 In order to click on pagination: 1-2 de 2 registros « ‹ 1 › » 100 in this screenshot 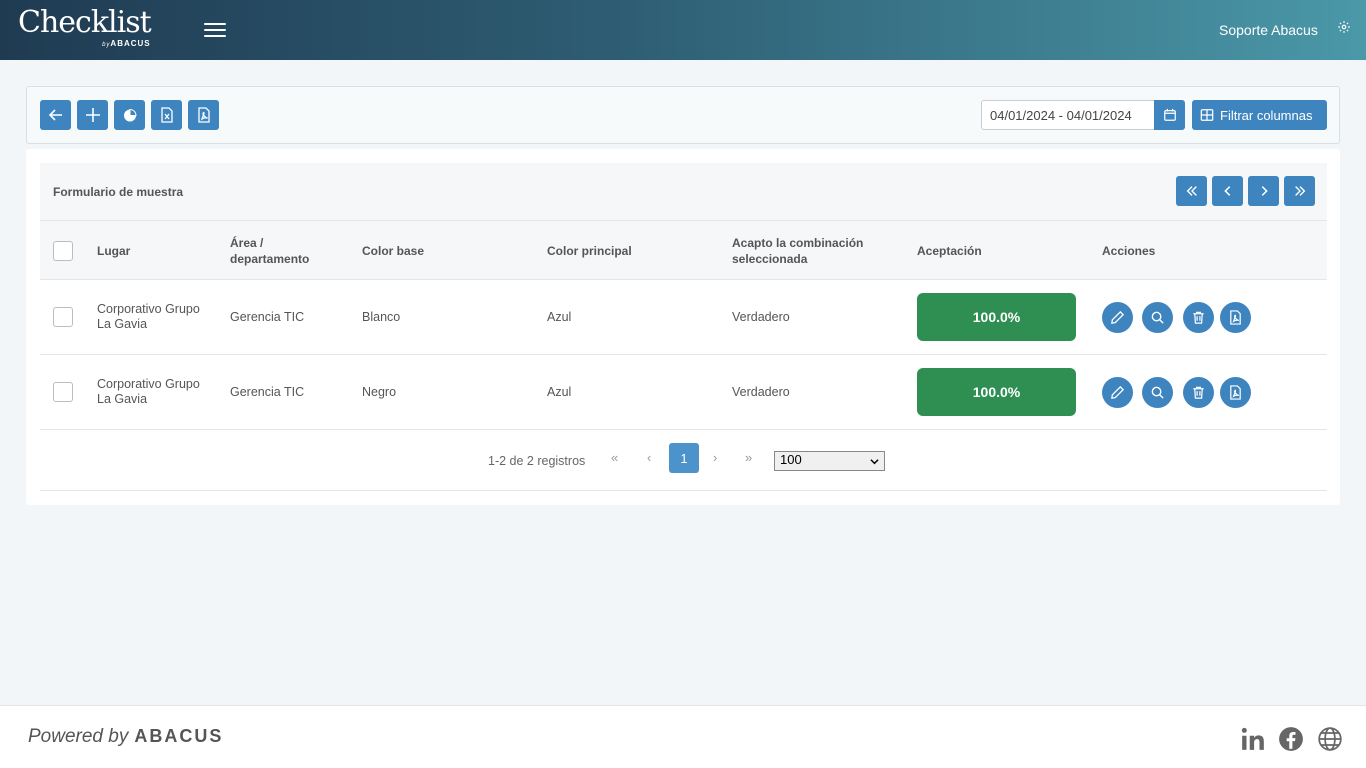, I will do `click(683, 460)`.